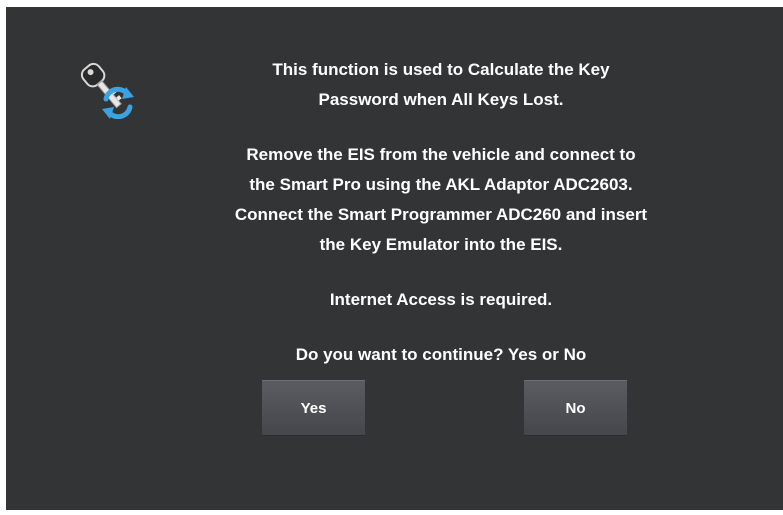 This screenshot has height=515, width=783. Describe the element at coordinates (441, 354) in the screenshot. I see `continue-prompt: Do you want to continue? Yes or No` at that location.